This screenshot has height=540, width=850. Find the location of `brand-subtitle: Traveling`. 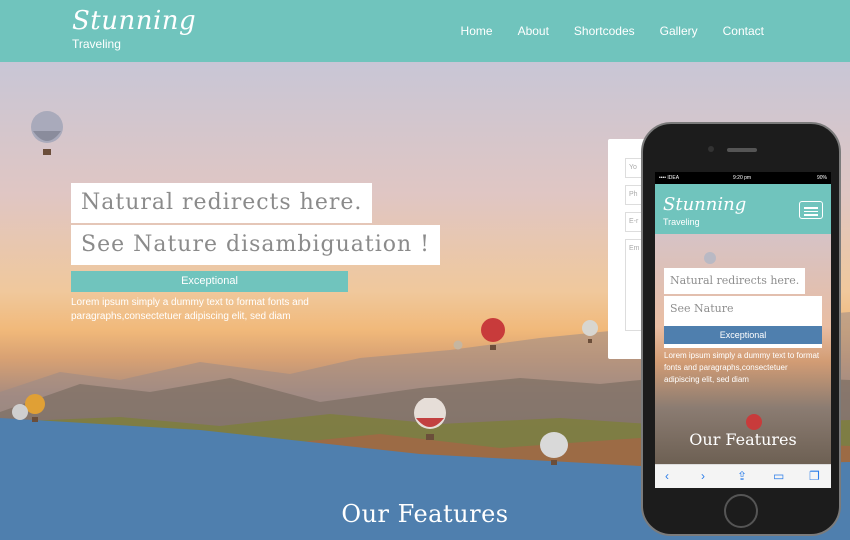

brand-subtitle: Traveling is located at coordinates (96, 44).